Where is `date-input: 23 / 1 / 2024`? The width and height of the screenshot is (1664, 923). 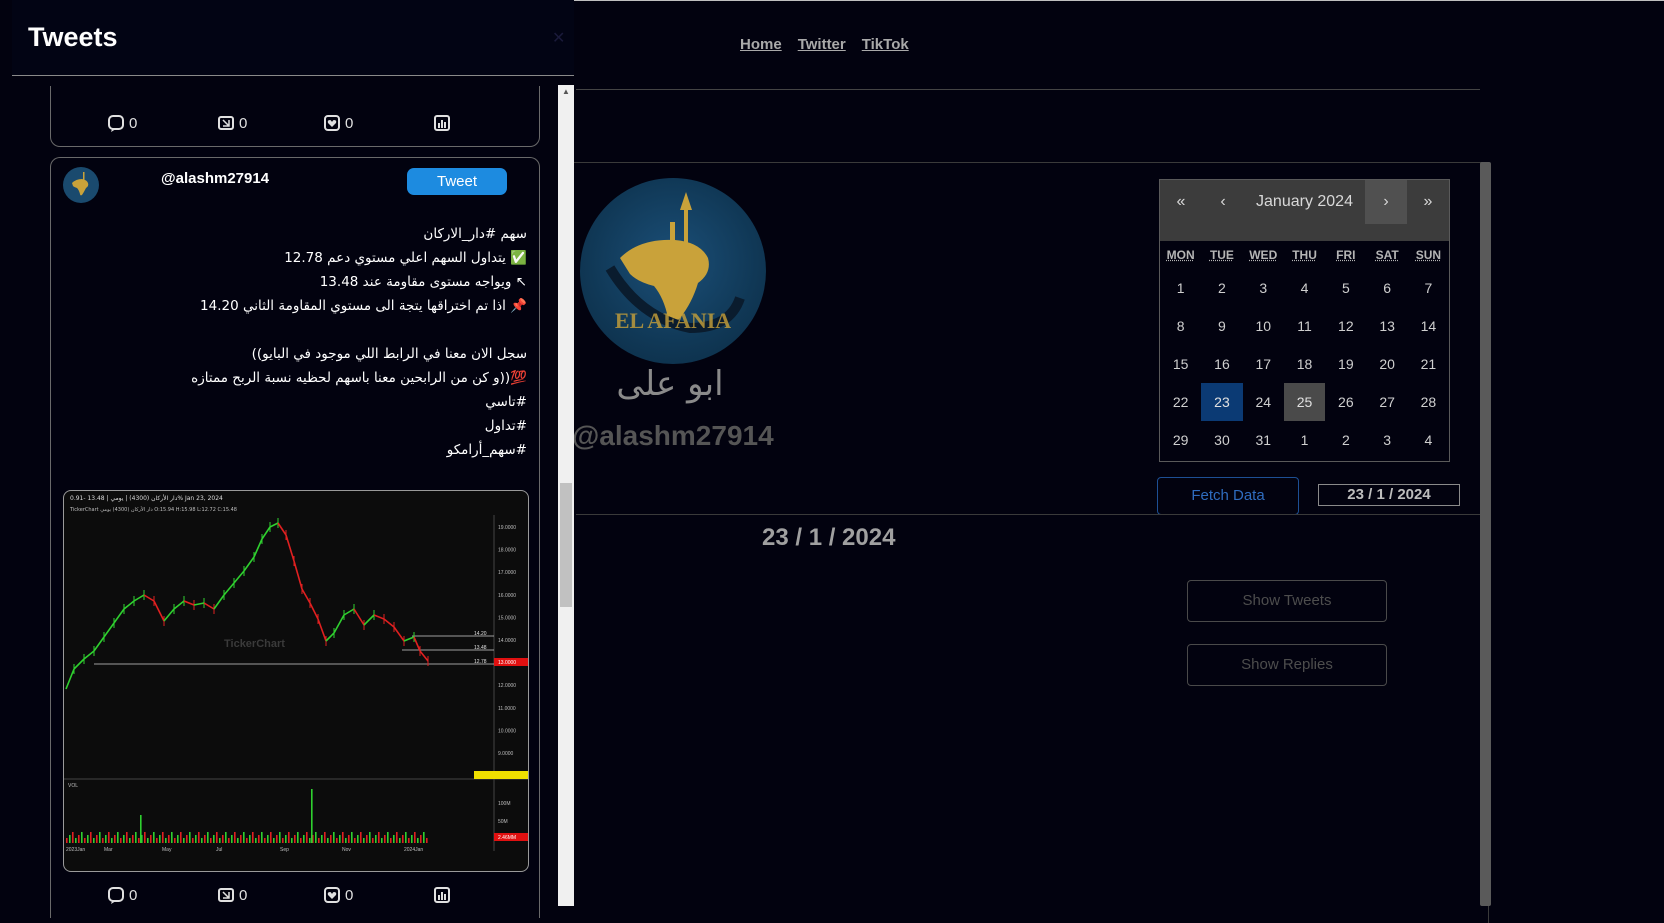 date-input: 23 / 1 / 2024 is located at coordinates (1389, 495).